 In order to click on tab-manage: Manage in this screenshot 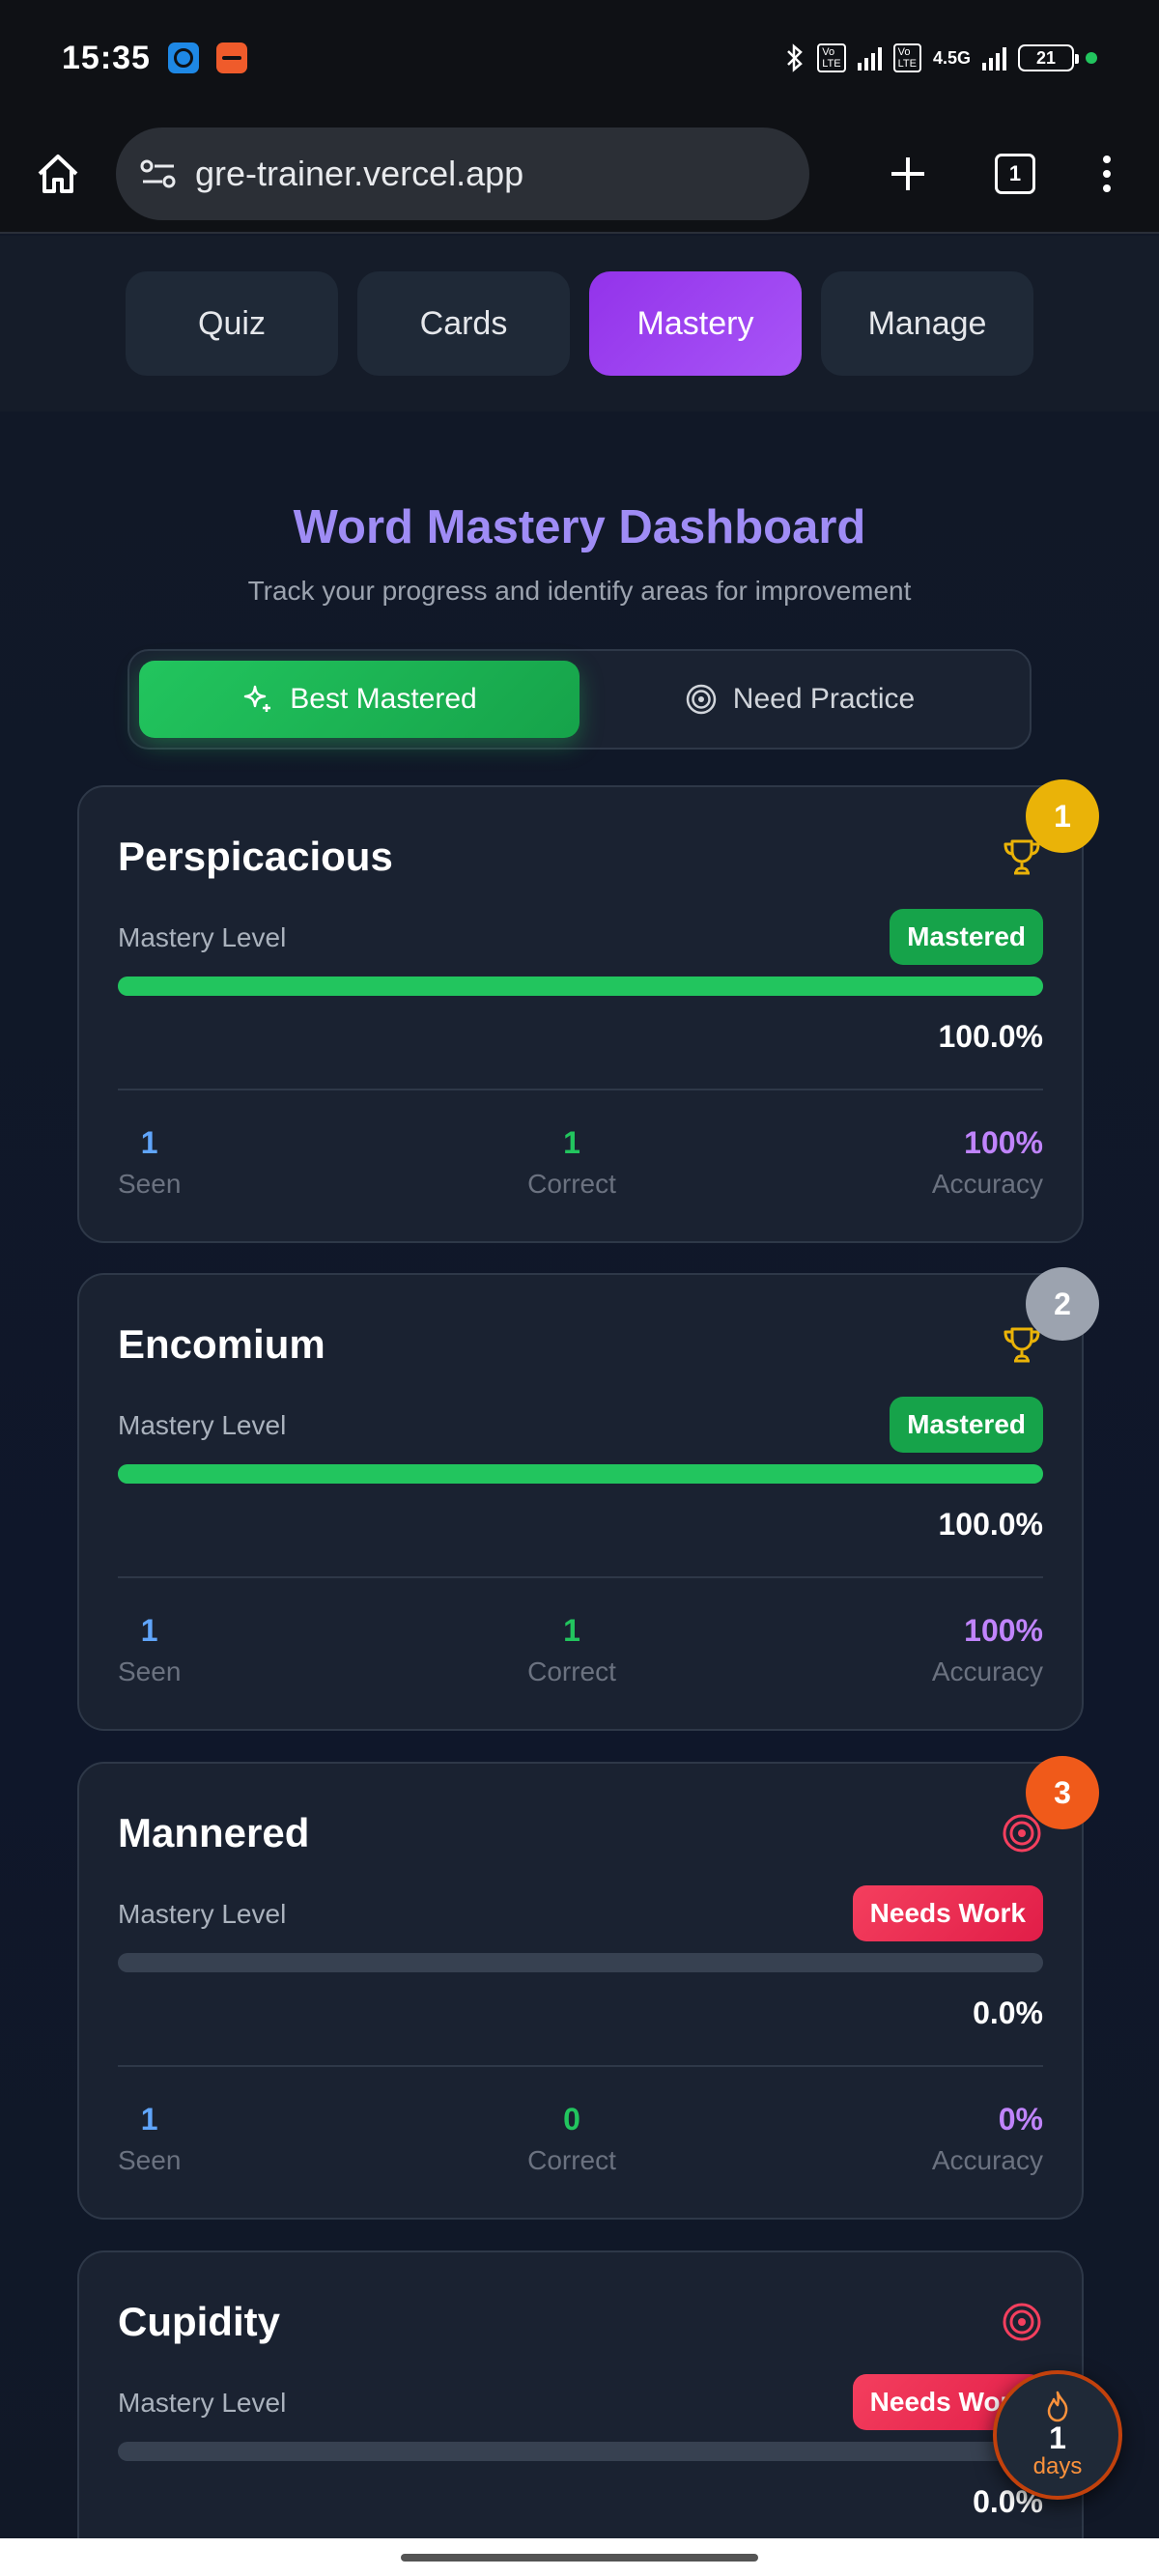, I will do `click(927, 323)`.